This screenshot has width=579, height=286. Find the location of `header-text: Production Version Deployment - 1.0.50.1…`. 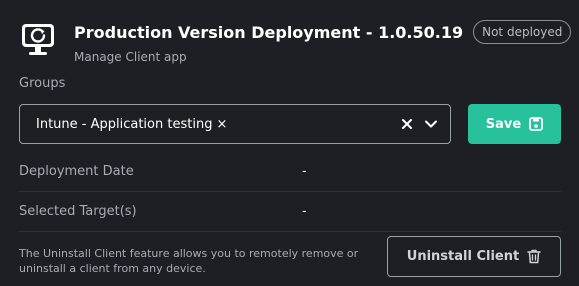

header-text: Production Version Deployment - 1.0.50.1… is located at coordinates (323, 41).